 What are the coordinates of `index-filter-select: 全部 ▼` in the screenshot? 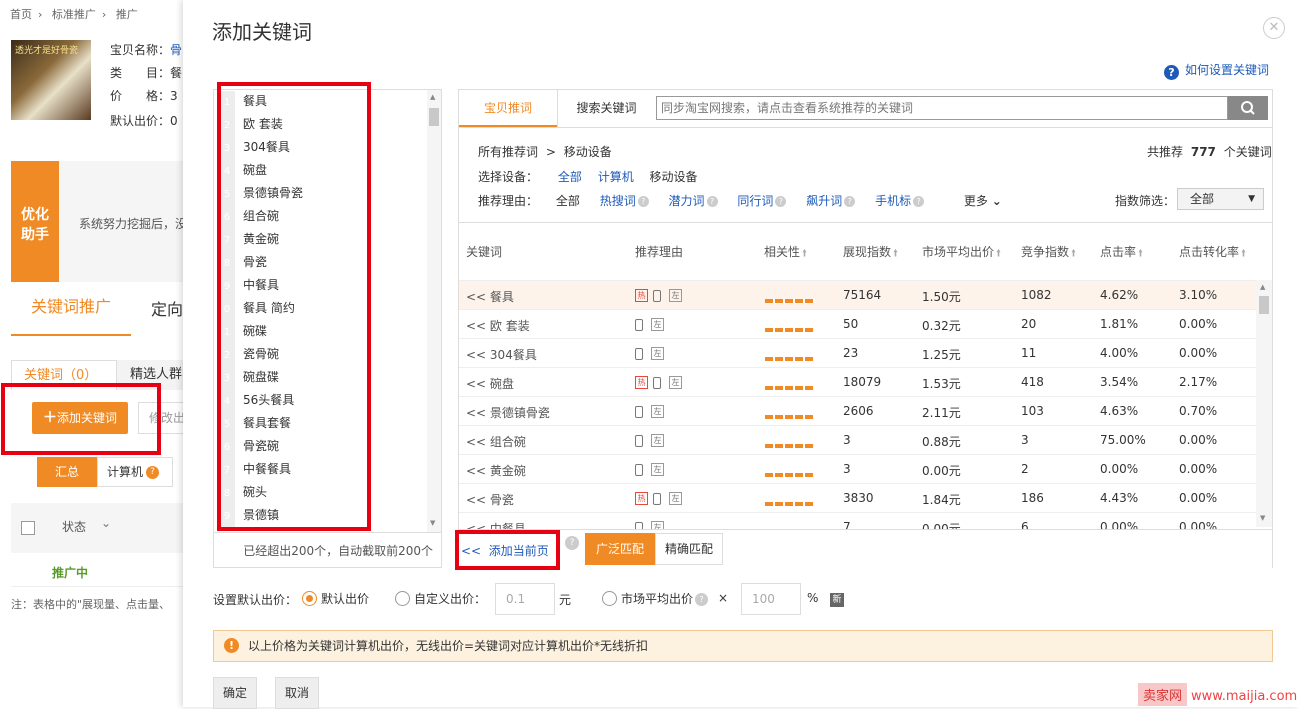 It's located at (1220, 199).